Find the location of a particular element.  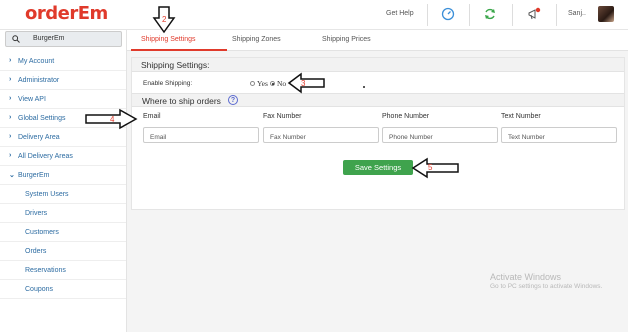

search-icon is located at coordinates (16, 39).